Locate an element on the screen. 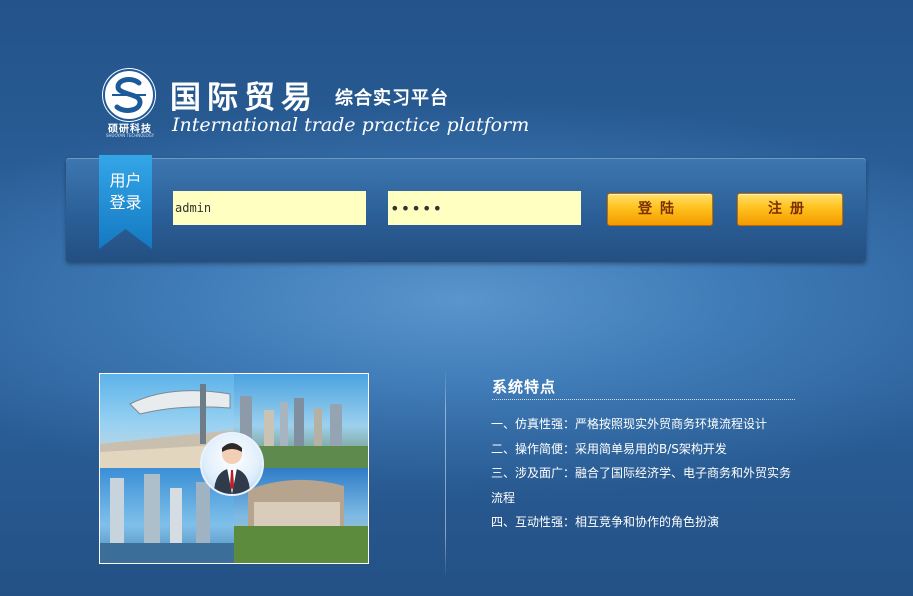  password-input is located at coordinates (484, 208).